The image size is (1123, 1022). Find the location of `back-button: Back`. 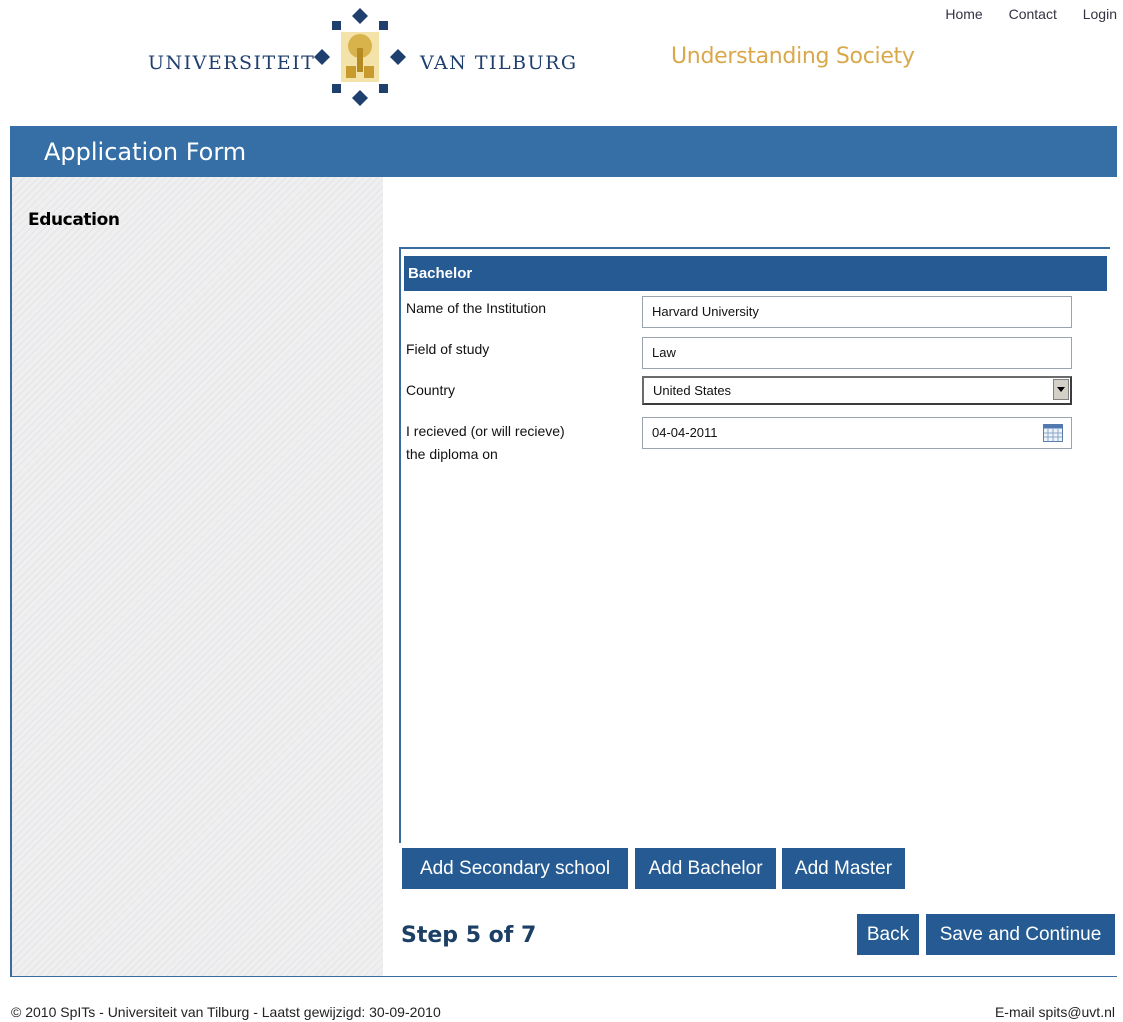

back-button: Back is located at coordinates (888, 934).